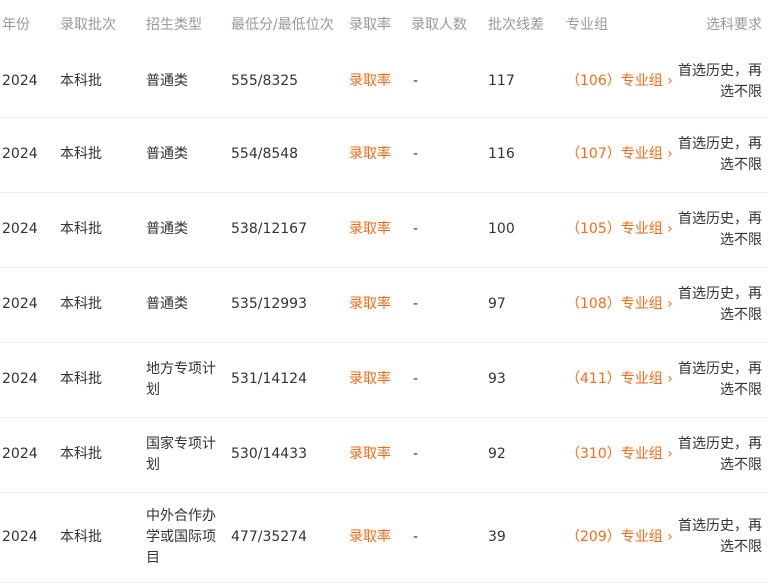 The height and width of the screenshot is (583, 768). Describe the element at coordinates (269, 379) in the screenshot. I see `cell-score: 531/14124` at that location.